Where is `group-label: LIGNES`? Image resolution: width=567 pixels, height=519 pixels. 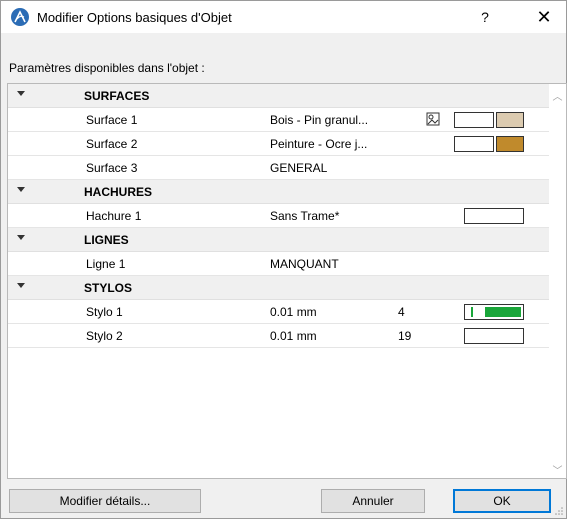
group-label: LIGNES is located at coordinates (106, 240).